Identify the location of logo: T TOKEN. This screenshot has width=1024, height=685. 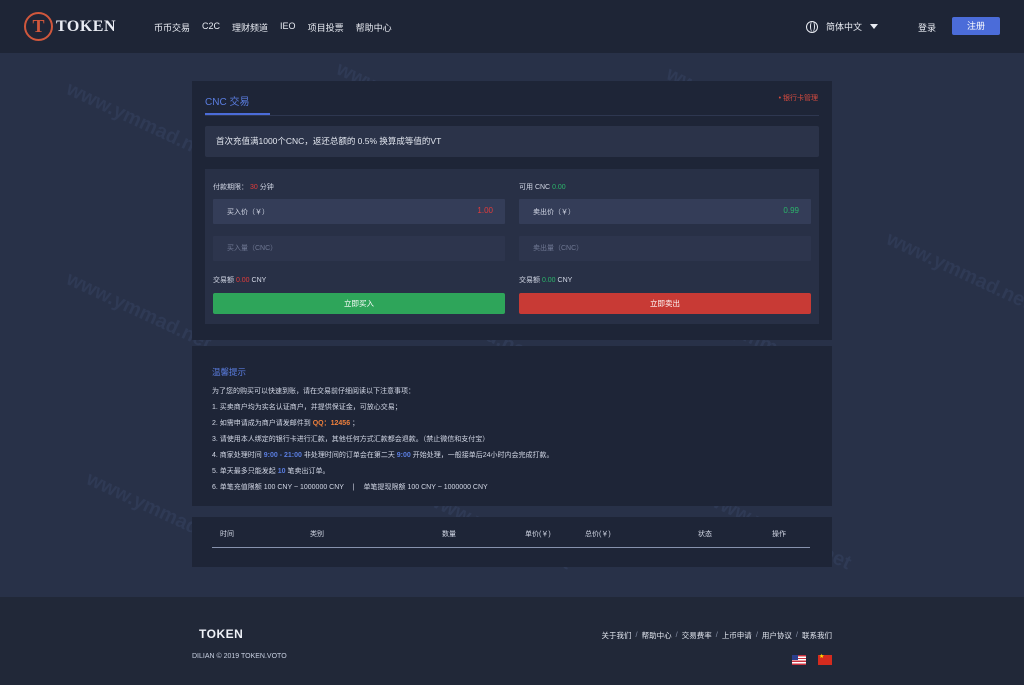
(70, 26).